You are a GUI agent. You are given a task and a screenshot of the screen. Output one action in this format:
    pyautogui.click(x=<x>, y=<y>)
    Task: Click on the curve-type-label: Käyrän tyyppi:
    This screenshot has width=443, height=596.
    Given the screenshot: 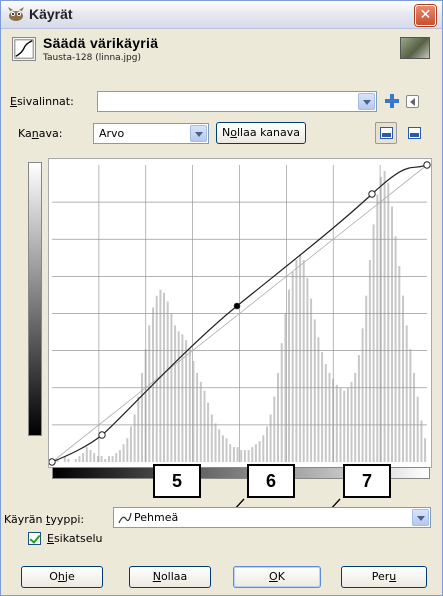 What is the action you would take?
    pyautogui.click(x=44, y=519)
    